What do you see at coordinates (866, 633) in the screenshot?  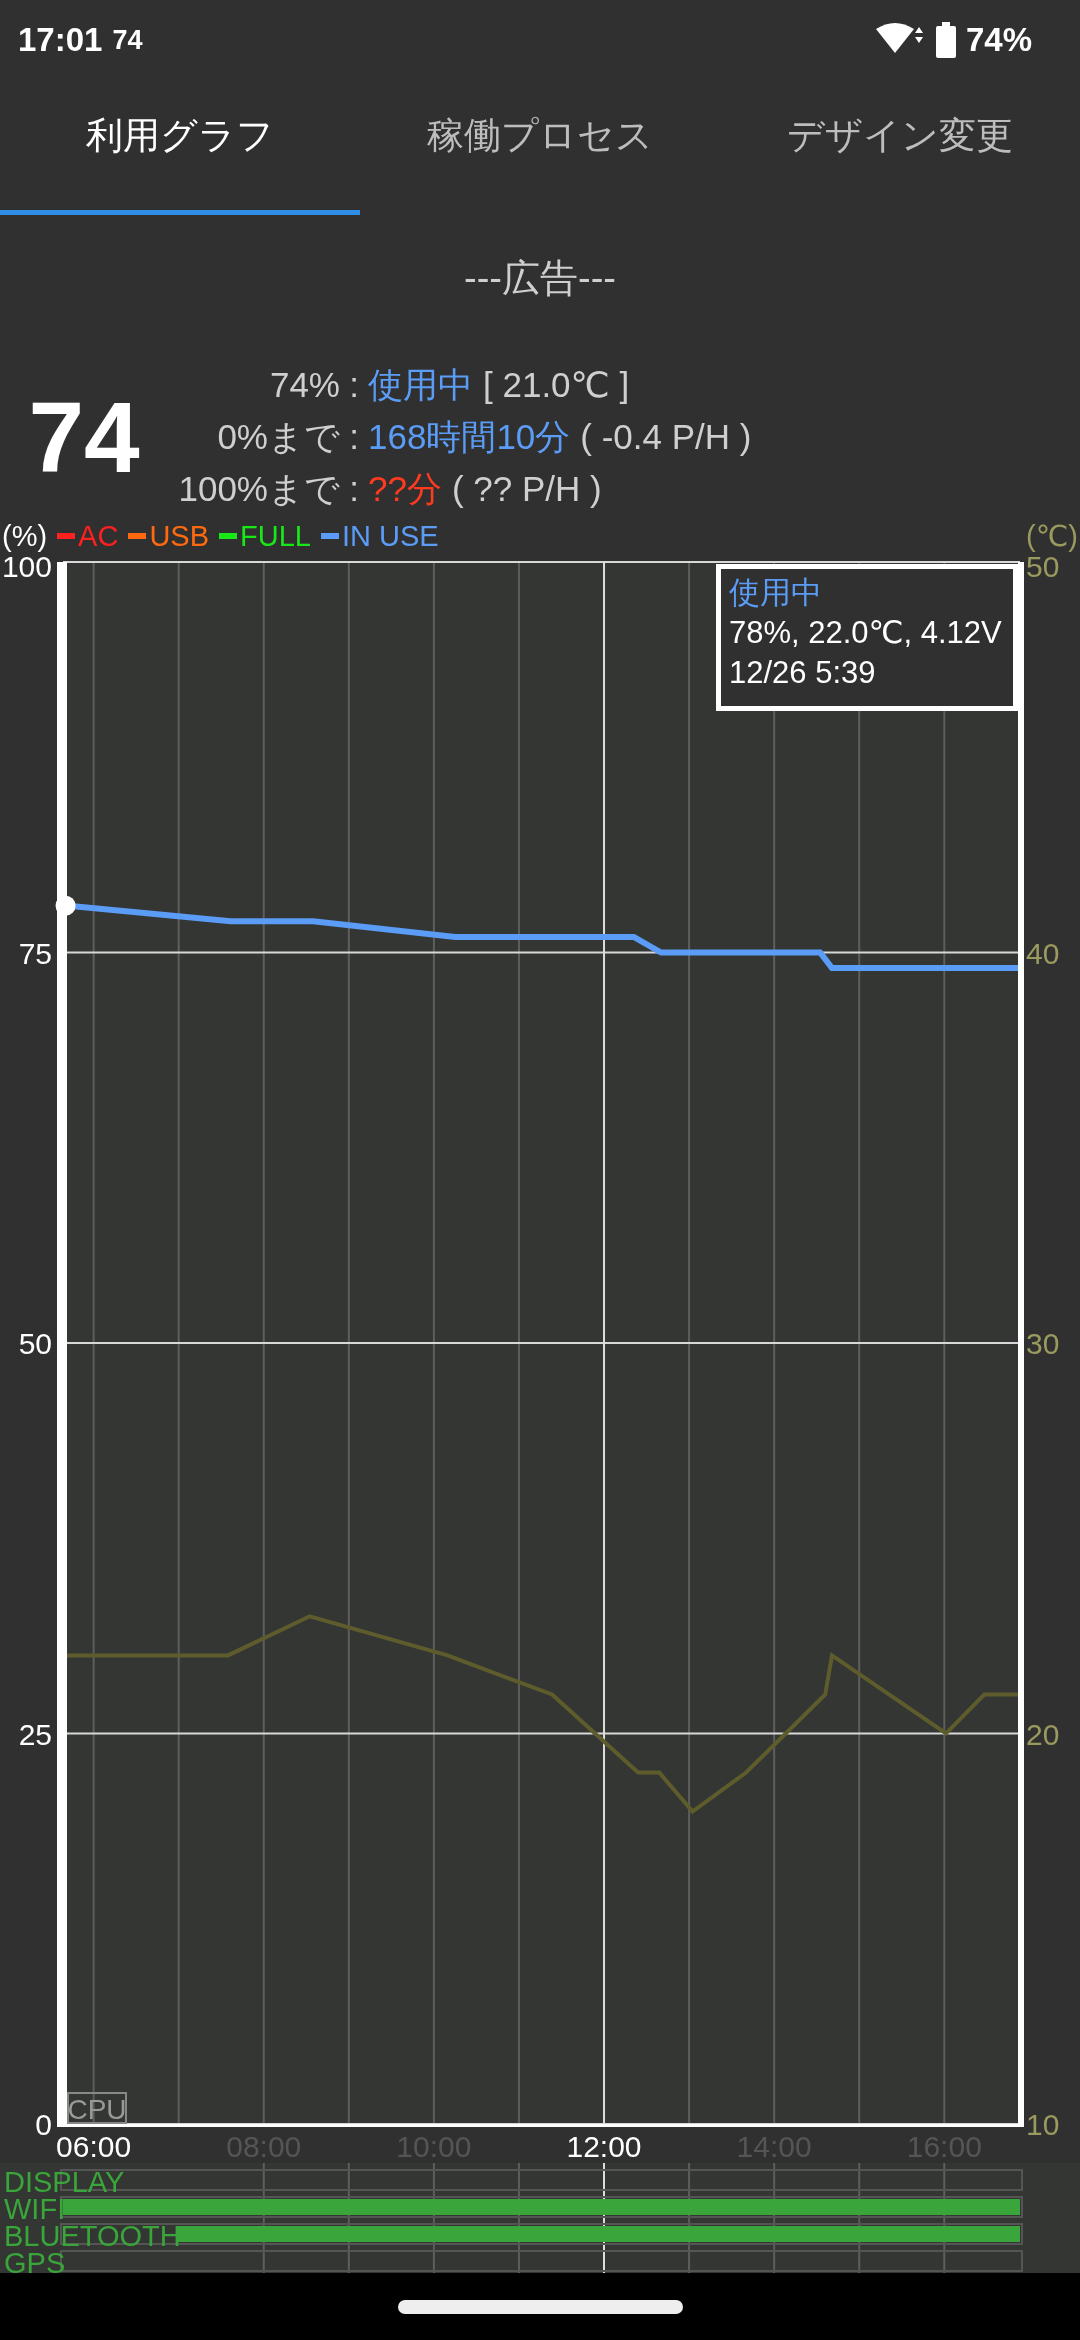 I see `tooltip-text: 78%, 22.0℃, 4.12V` at bounding box center [866, 633].